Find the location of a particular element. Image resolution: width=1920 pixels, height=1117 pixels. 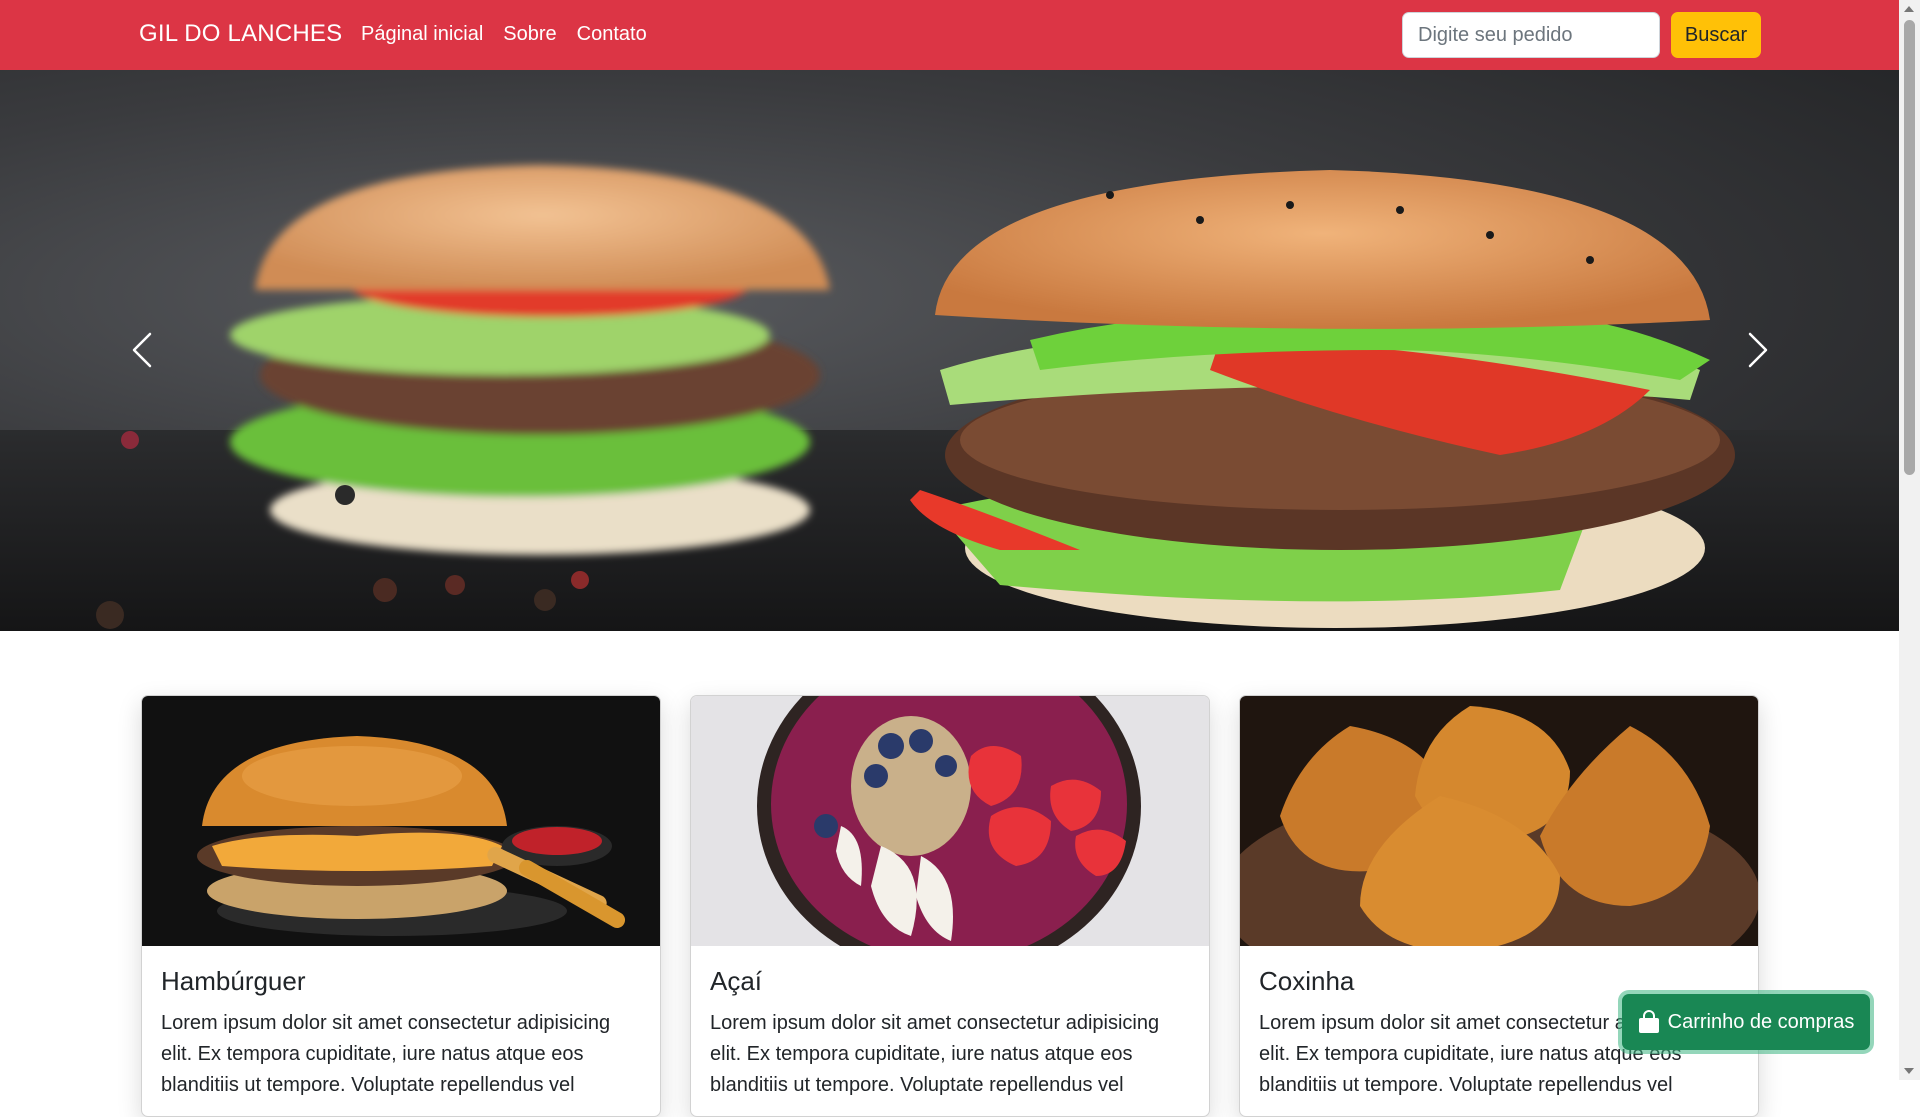

nav-link-contact: Contato is located at coordinates (612, 34).